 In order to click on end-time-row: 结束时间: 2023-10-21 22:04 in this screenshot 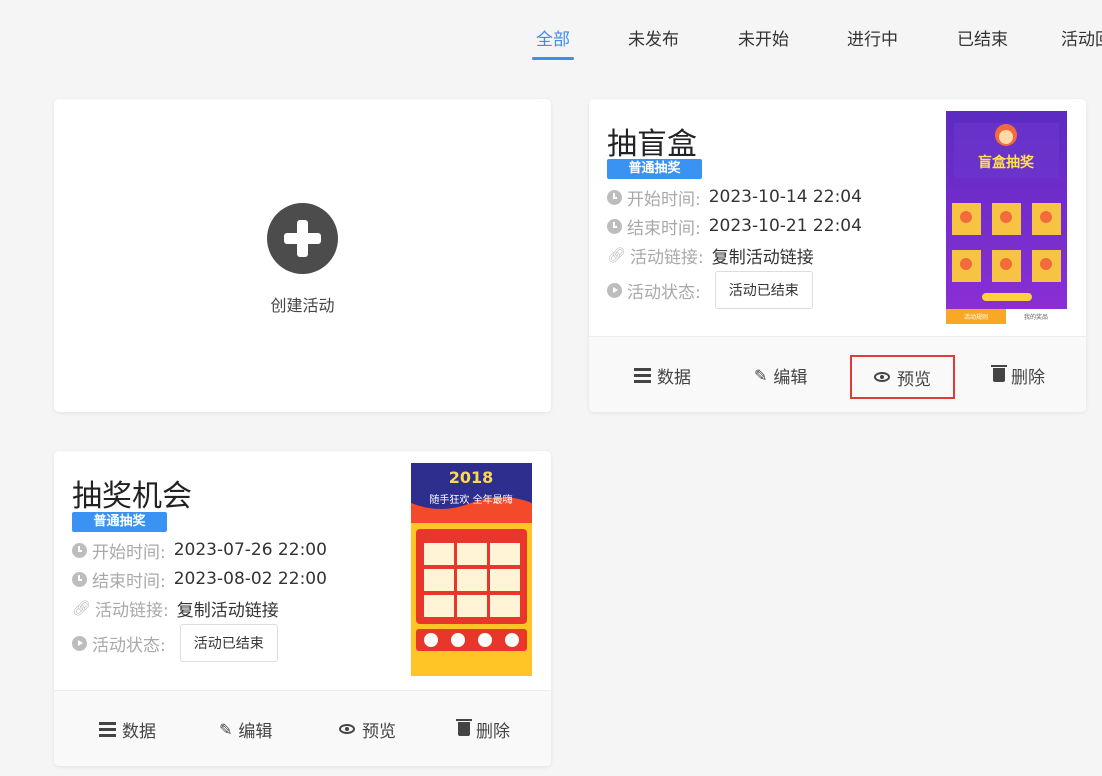, I will do `click(734, 226)`.